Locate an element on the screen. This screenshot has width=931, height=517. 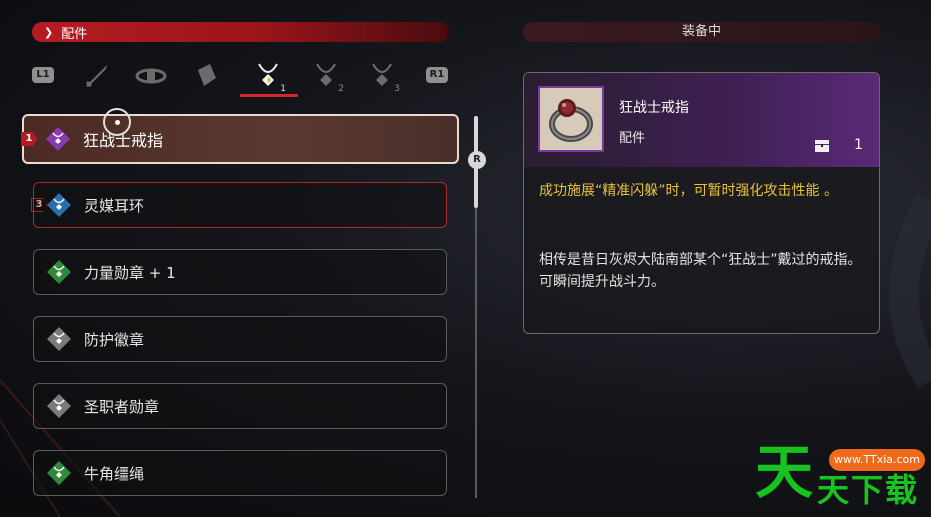
watermark-text: 天下载 is located at coordinates (868, 490).